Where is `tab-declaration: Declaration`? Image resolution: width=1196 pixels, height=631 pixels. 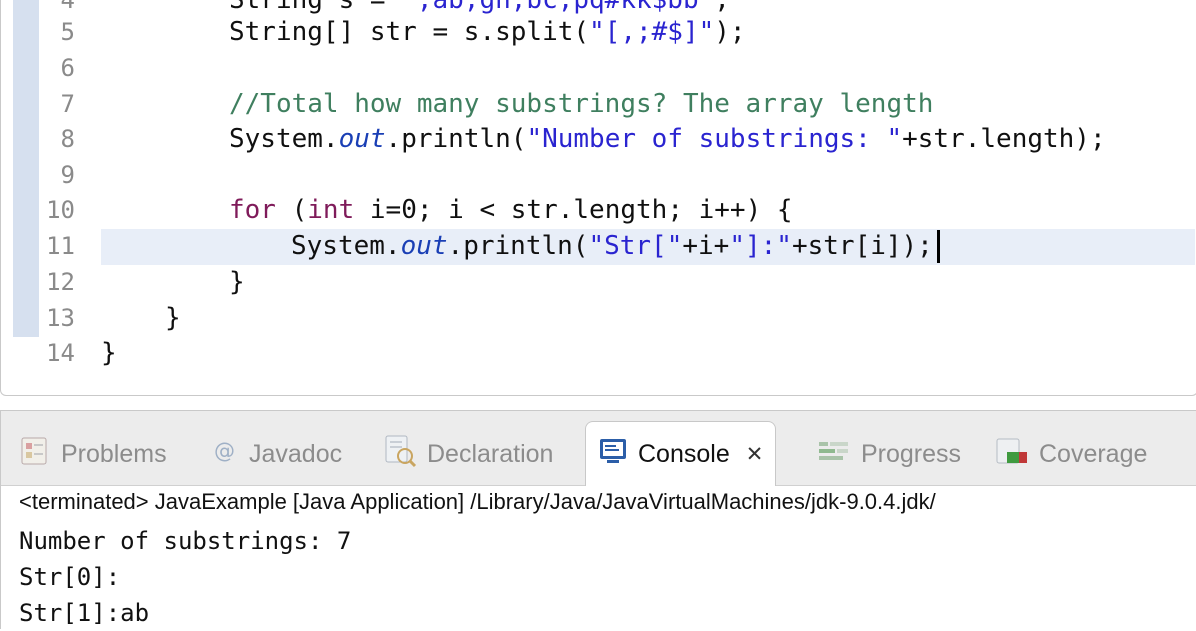 tab-declaration: Declaration is located at coordinates (468, 454).